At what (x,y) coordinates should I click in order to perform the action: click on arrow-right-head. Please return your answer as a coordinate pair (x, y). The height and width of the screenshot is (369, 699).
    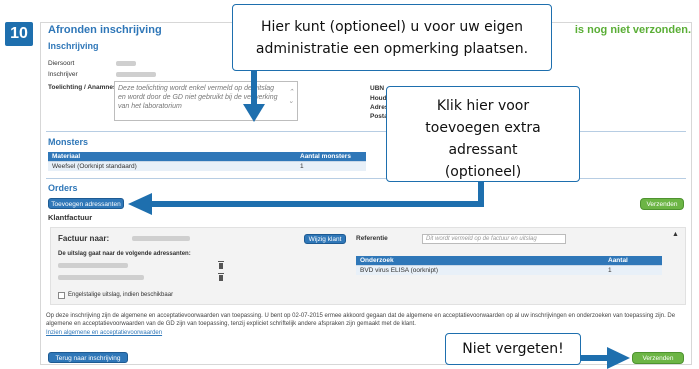
    Looking at the image, I should click on (618, 358).